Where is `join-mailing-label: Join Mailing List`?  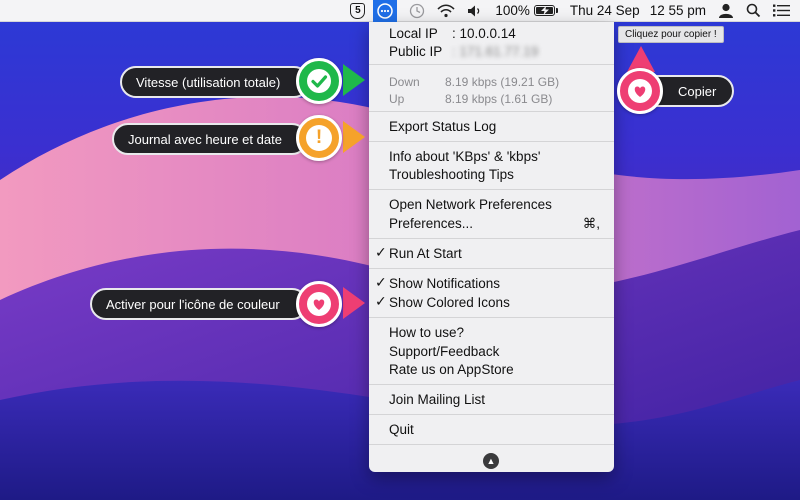
join-mailing-label: Join Mailing List is located at coordinates (437, 399).